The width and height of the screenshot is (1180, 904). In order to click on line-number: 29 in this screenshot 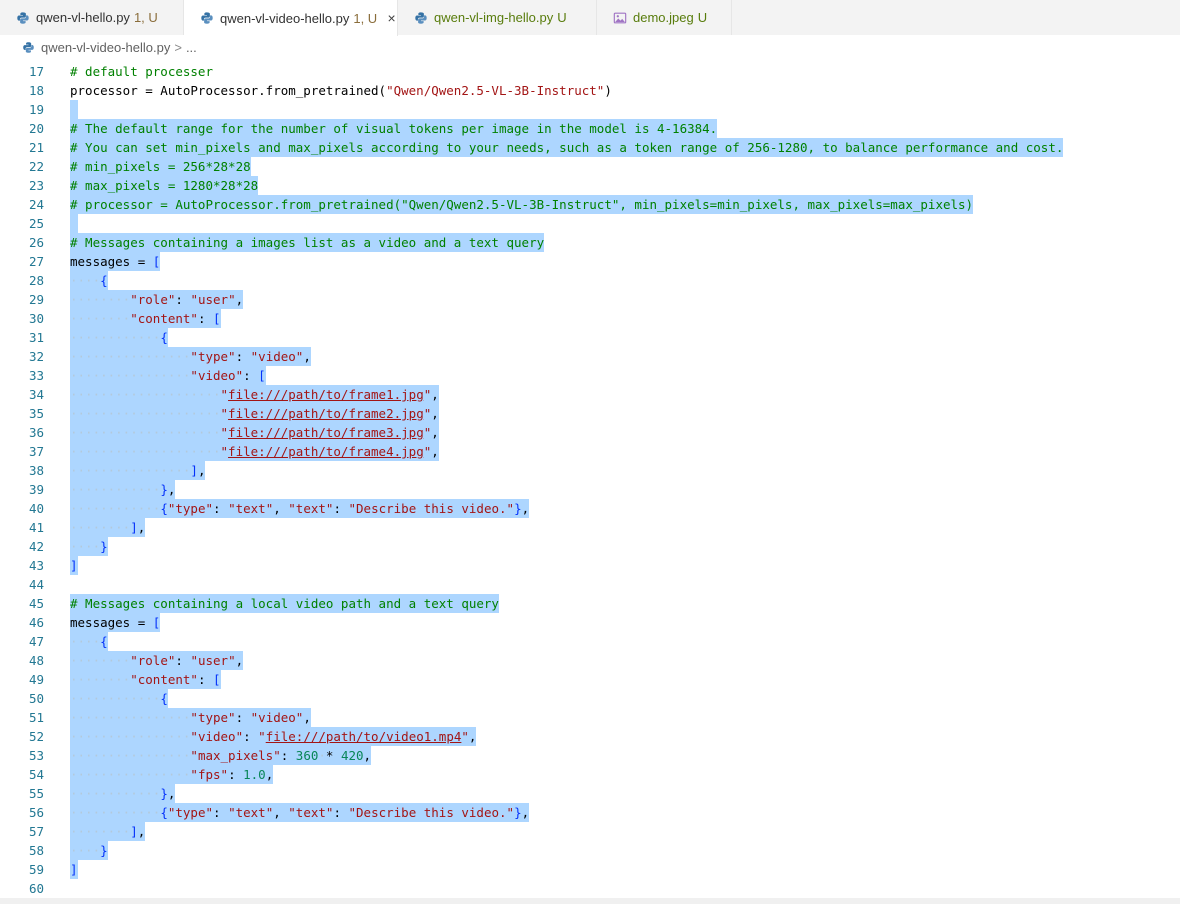, I will do `click(36, 299)`.